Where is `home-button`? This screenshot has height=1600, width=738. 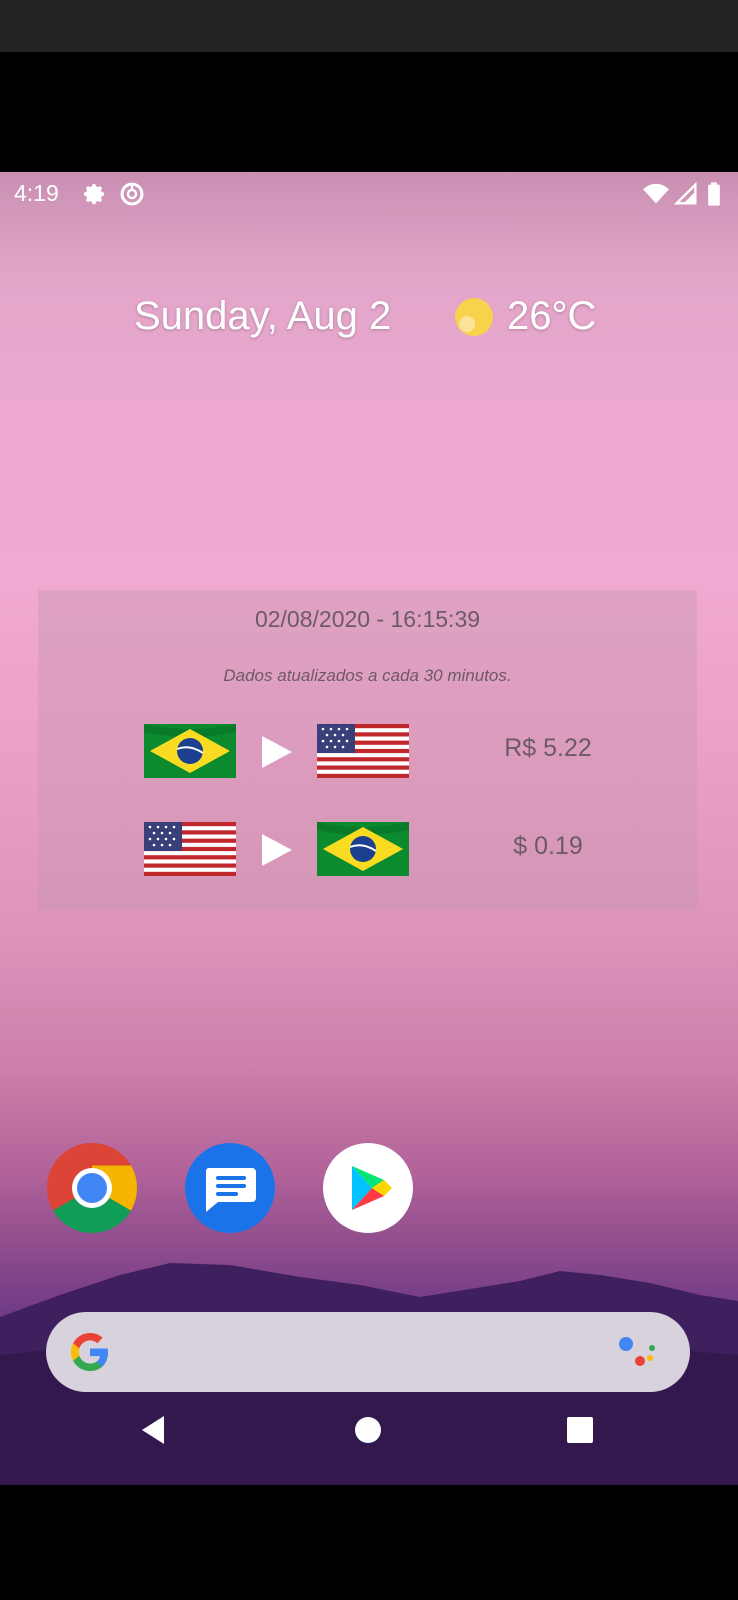 home-button is located at coordinates (368, 1430).